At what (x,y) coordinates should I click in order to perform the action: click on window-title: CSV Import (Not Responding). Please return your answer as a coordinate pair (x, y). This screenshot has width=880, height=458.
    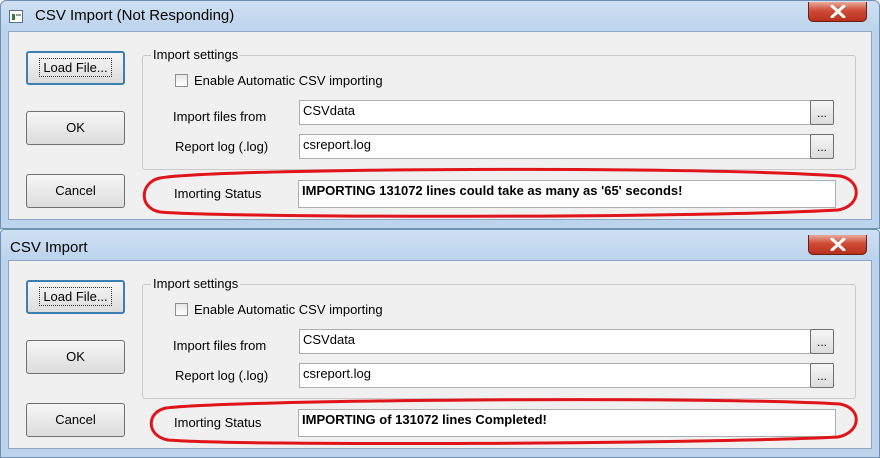
    Looking at the image, I should click on (135, 15).